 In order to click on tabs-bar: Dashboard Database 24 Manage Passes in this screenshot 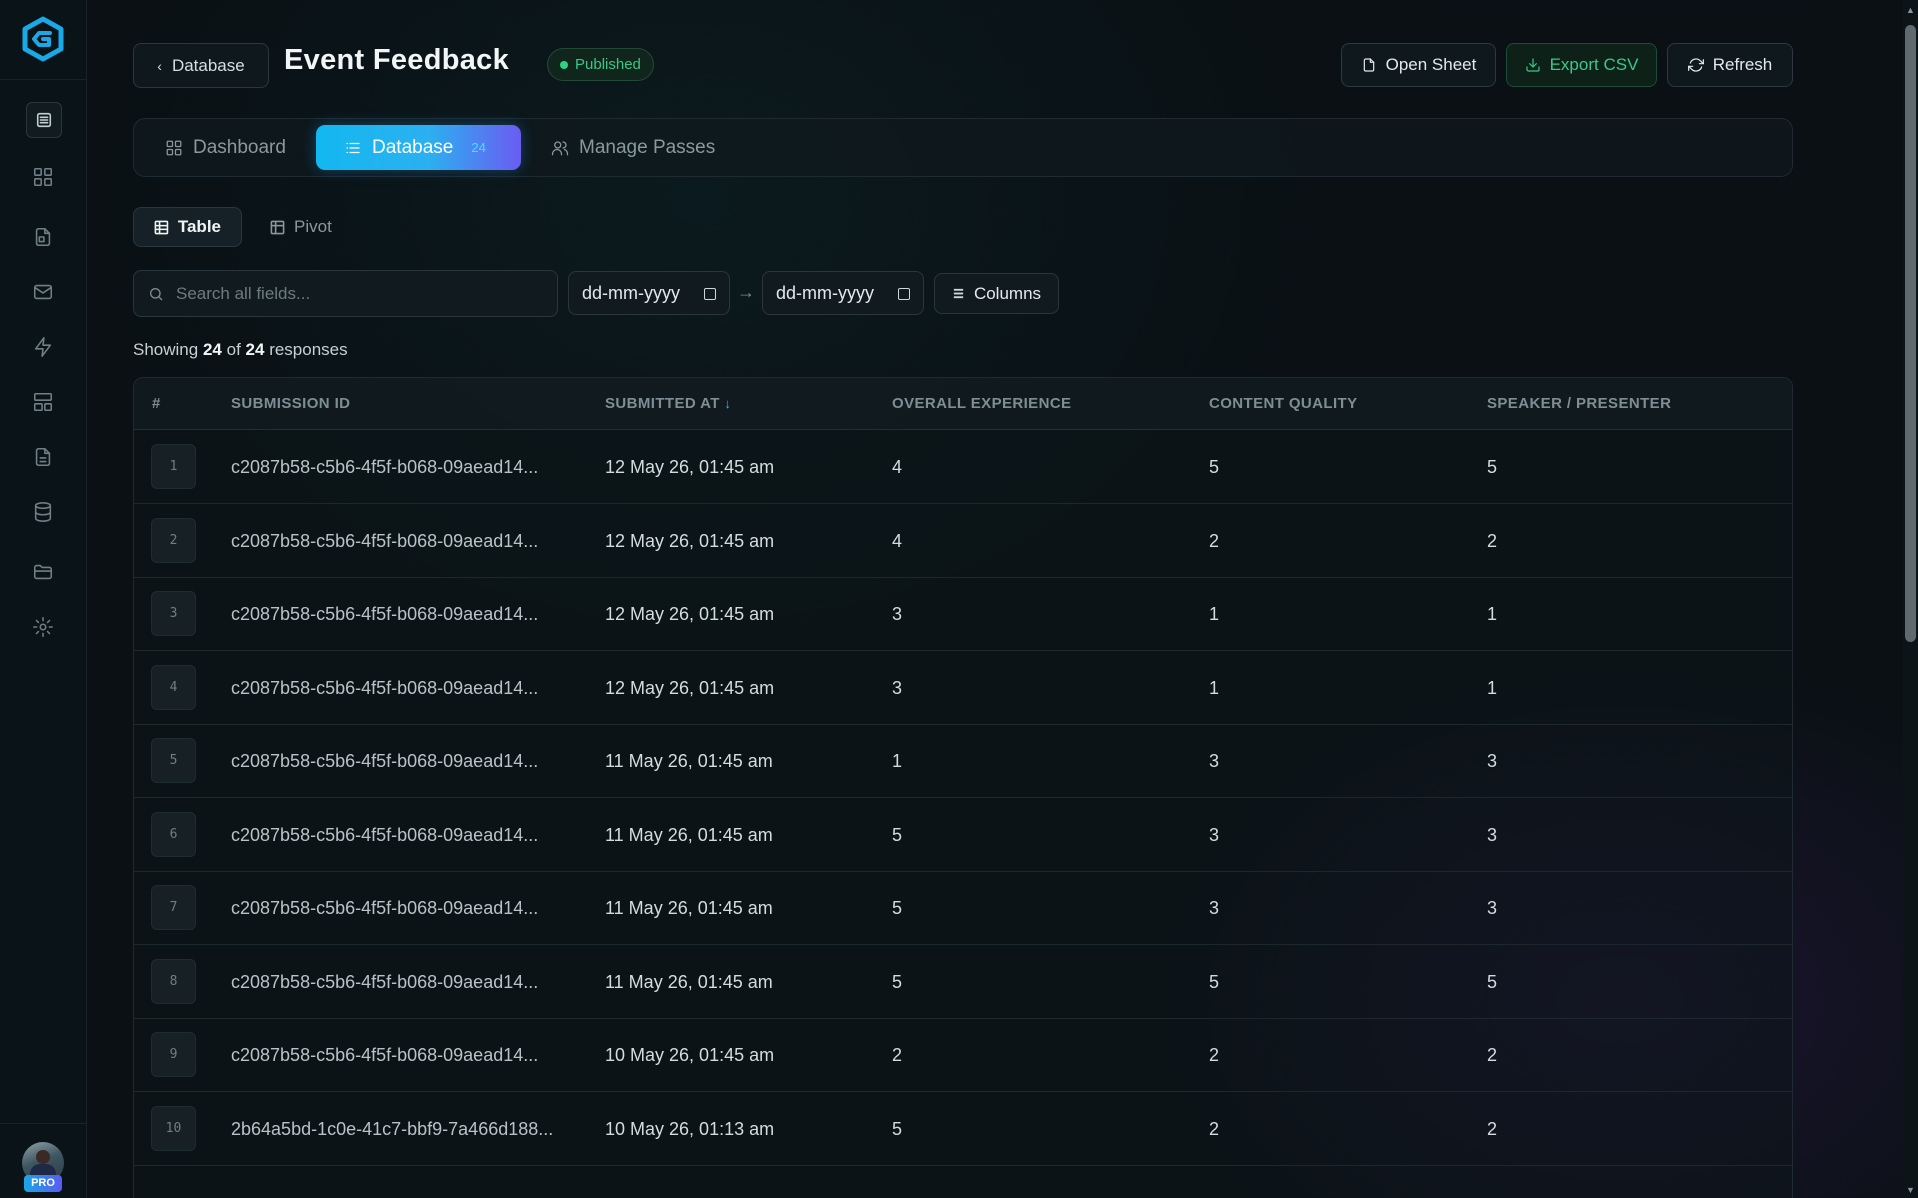, I will do `click(963, 147)`.